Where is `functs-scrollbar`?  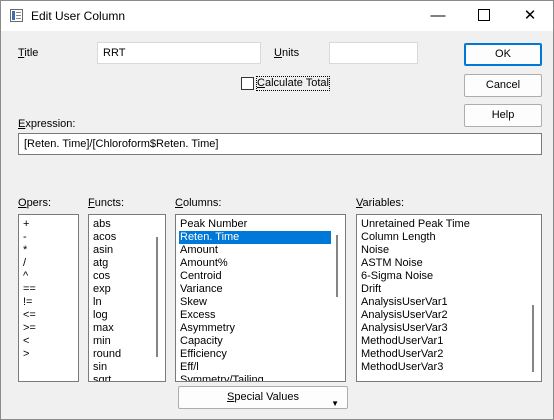 functs-scrollbar is located at coordinates (157, 297).